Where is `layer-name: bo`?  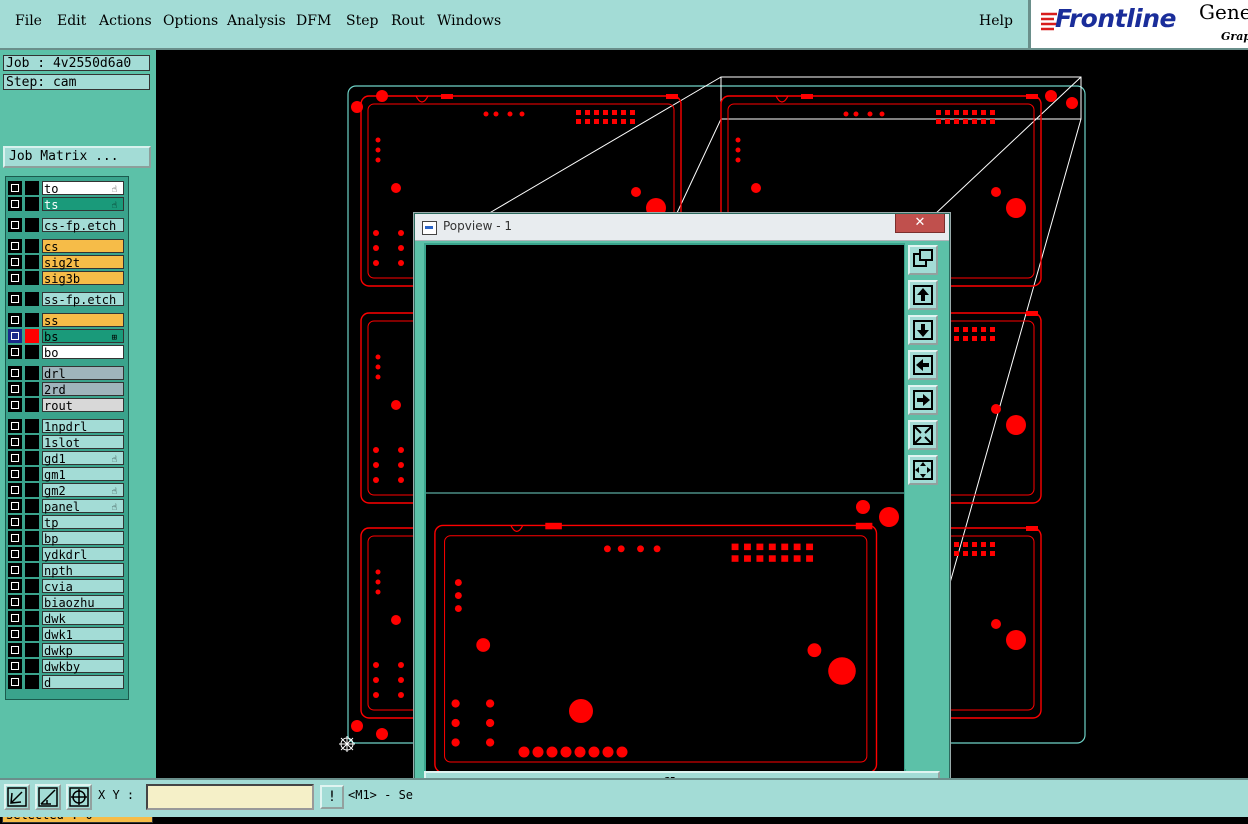 layer-name: bo is located at coordinates (83, 352).